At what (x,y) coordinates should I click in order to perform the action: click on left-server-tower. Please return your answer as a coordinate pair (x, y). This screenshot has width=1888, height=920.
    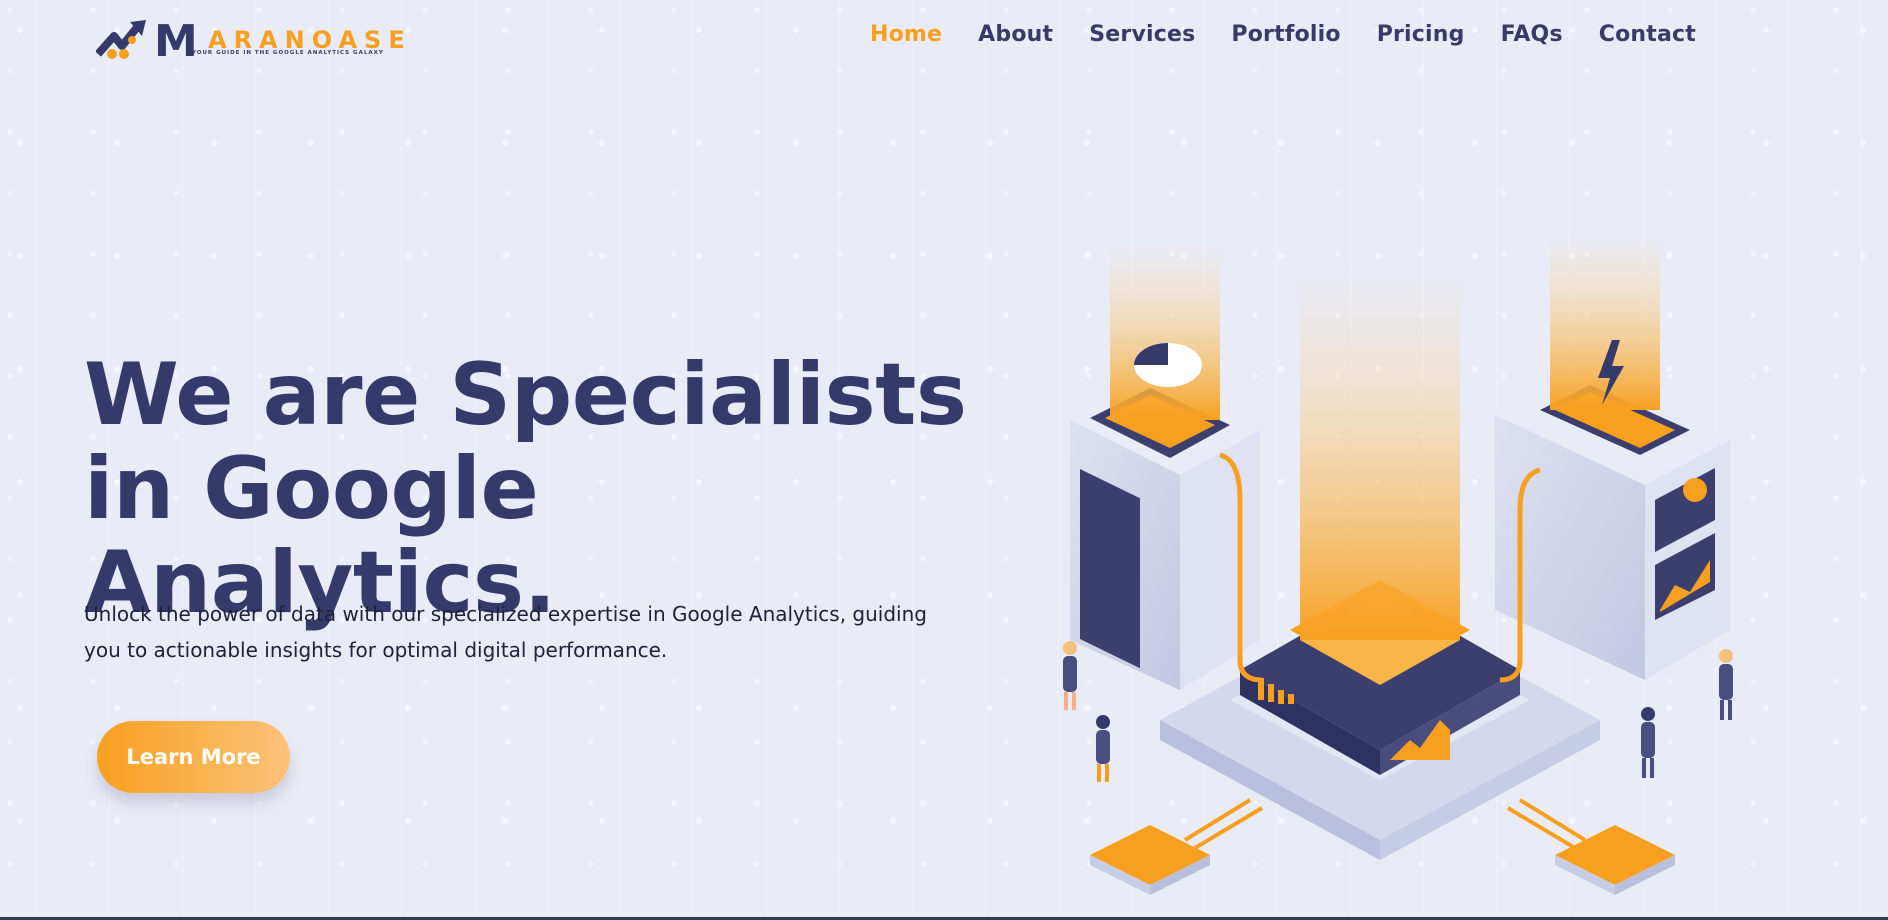
    Looking at the image, I should click on (1165, 535).